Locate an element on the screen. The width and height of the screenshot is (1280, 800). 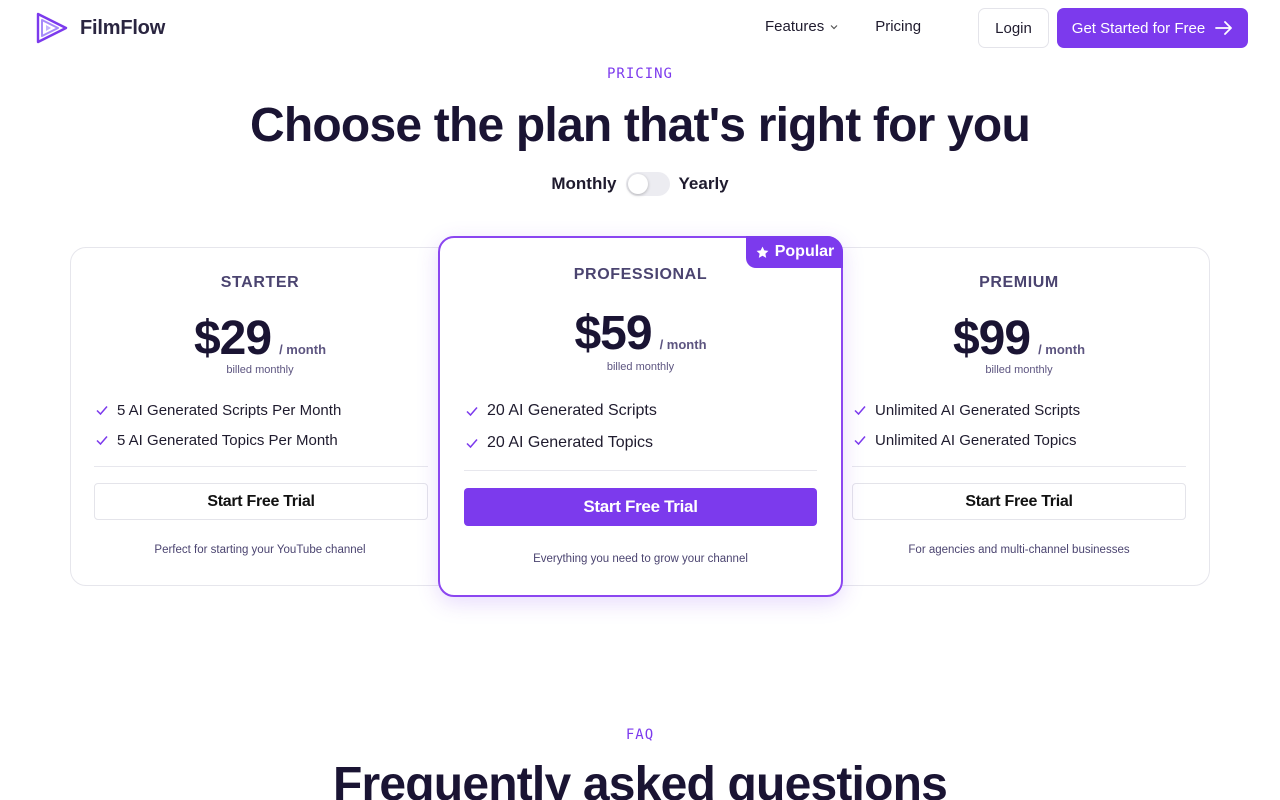
get-started-button: Get Started for Free is located at coordinates (1152, 28).